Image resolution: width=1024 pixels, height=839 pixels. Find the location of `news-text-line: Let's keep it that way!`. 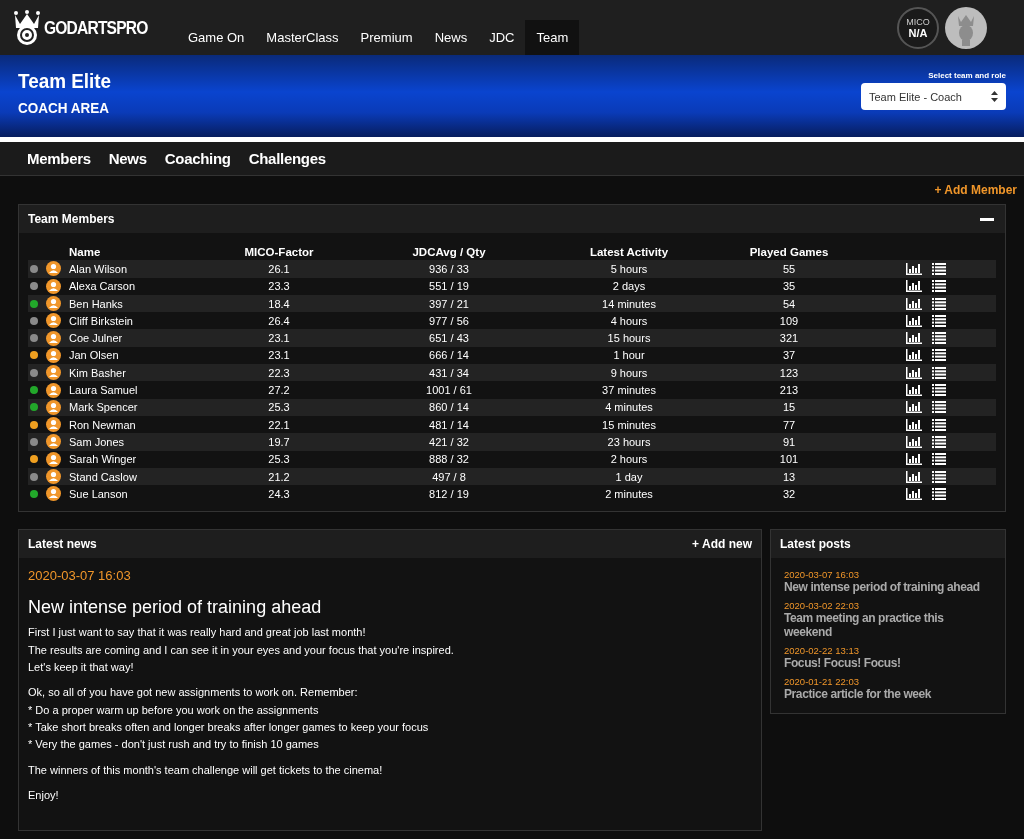

news-text-line: Let's keep it that way! is located at coordinates (81, 668).